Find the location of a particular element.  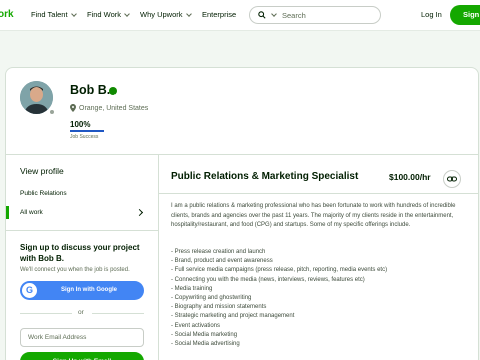

google-signin-button: G Sign In with Google is located at coordinates (82, 290).